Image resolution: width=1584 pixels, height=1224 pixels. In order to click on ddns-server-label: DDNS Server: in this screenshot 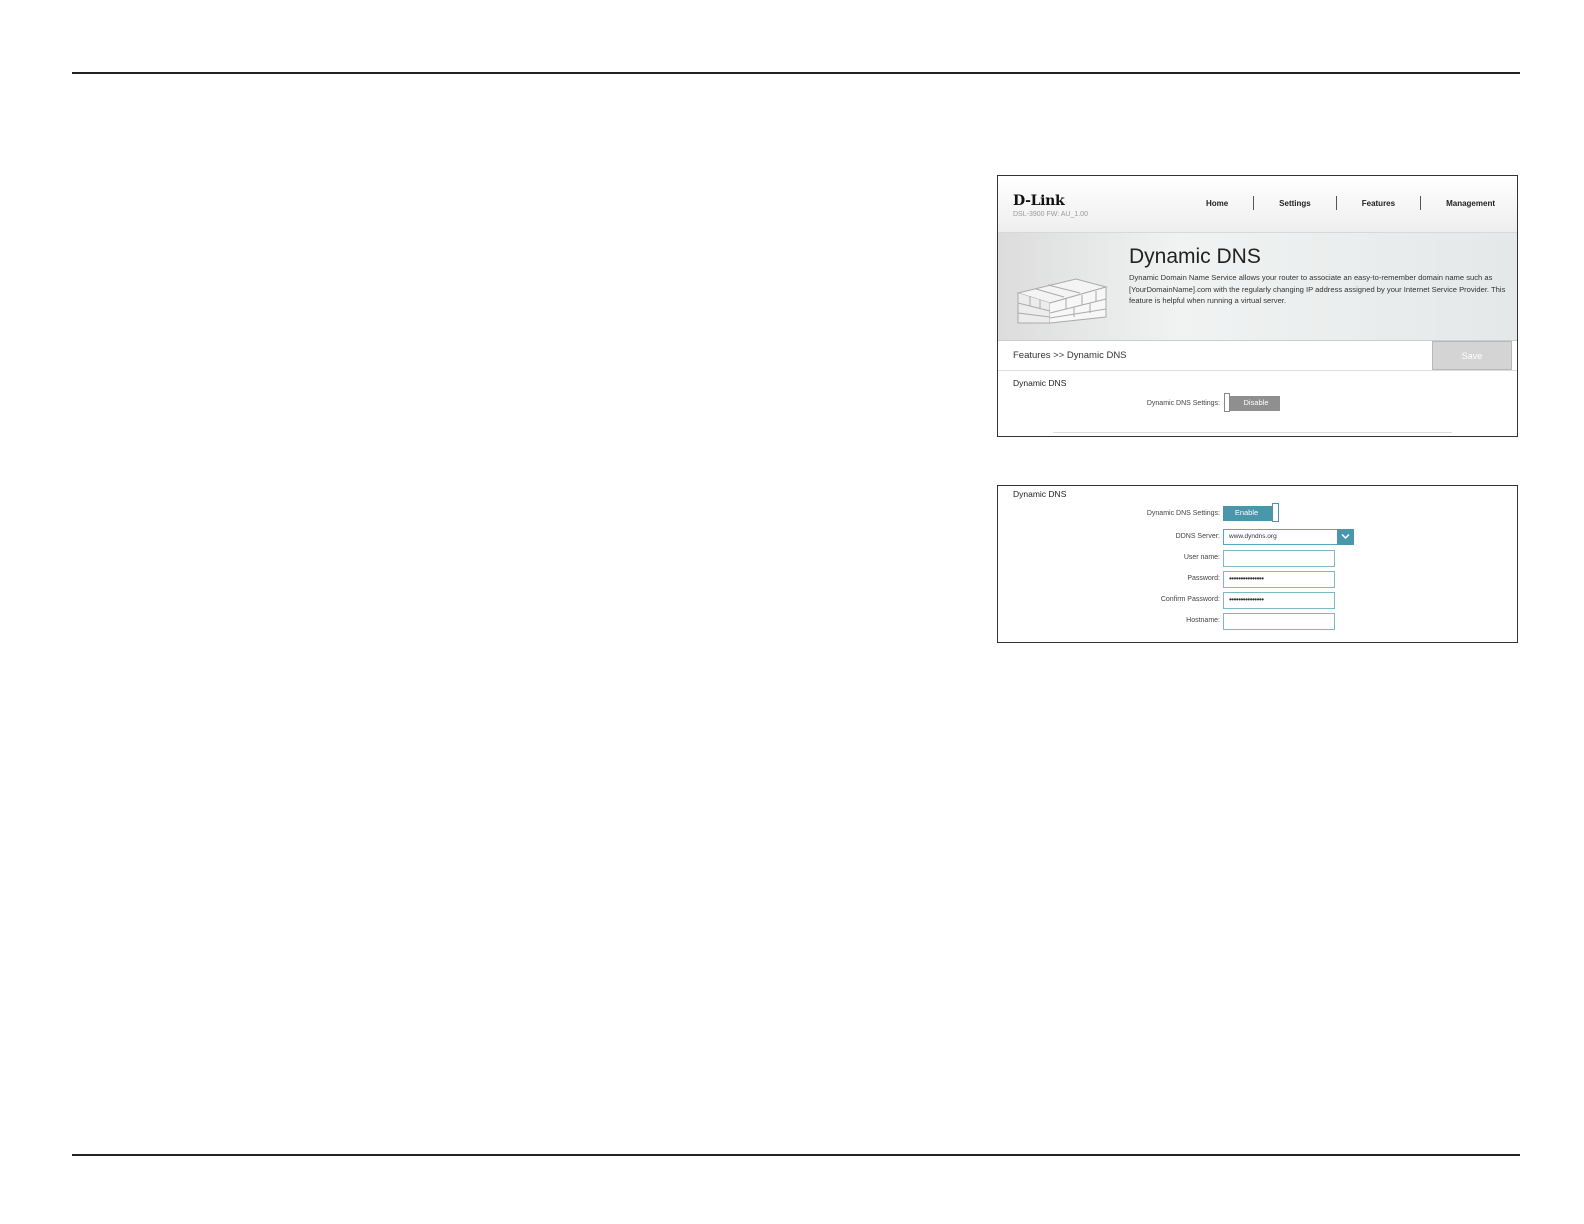, I will do `click(1197, 536)`.